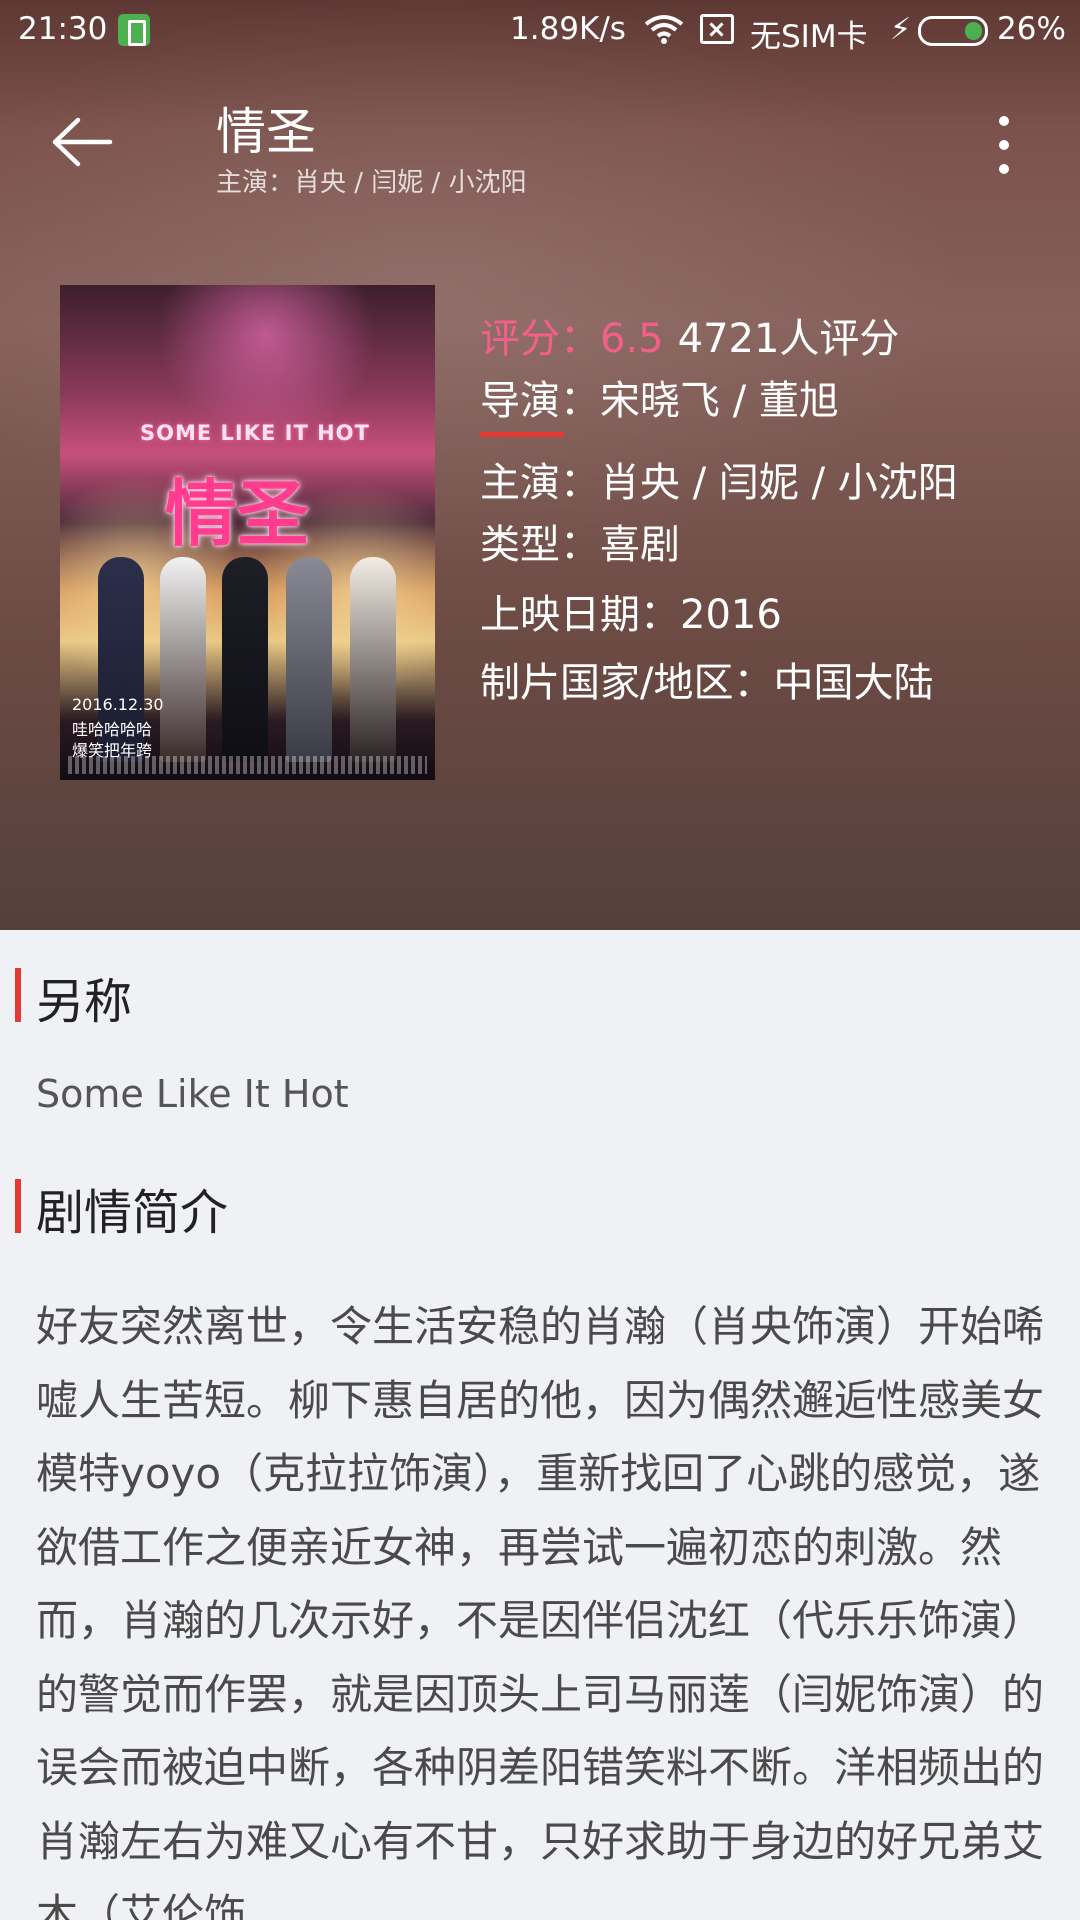 This screenshot has width=1080, height=1920. Describe the element at coordinates (118, 704) in the screenshot. I see `poster-date: 2016.12.30` at that location.